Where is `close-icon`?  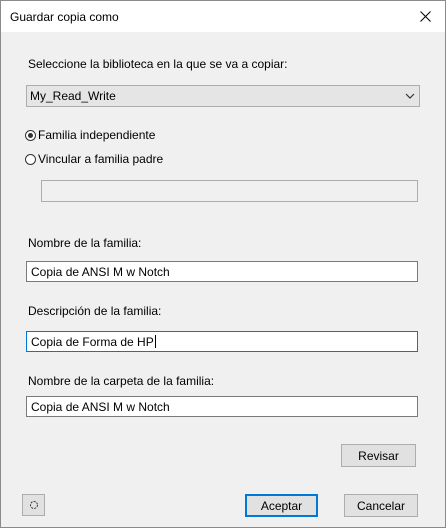
close-icon is located at coordinates (425, 16).